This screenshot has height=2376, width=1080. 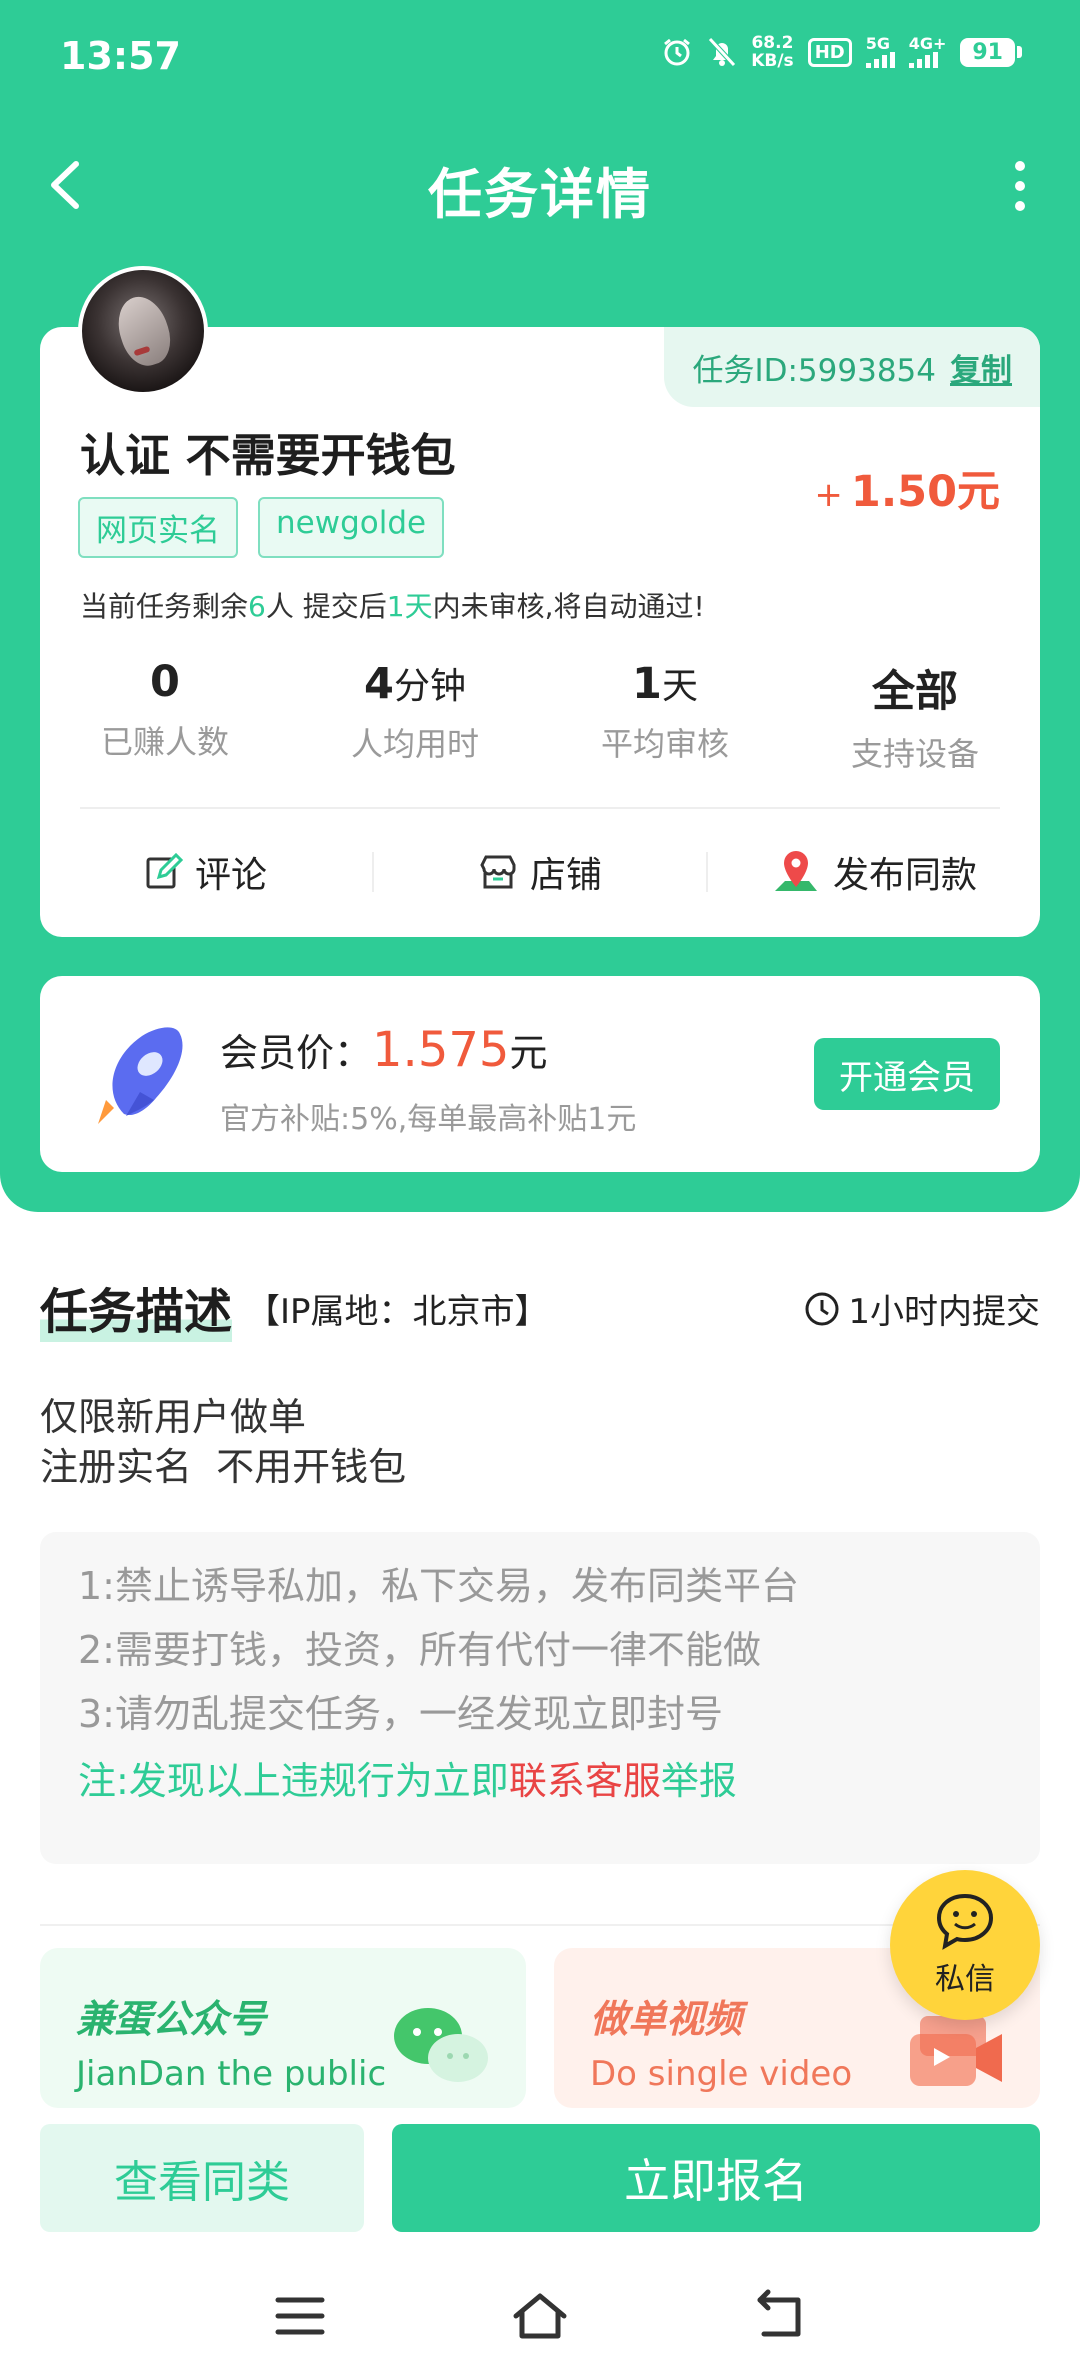 What do you see at coordinates (795, 871) in the screenshot?
I see `location-pin-icon` at bounding box center [795, 871].